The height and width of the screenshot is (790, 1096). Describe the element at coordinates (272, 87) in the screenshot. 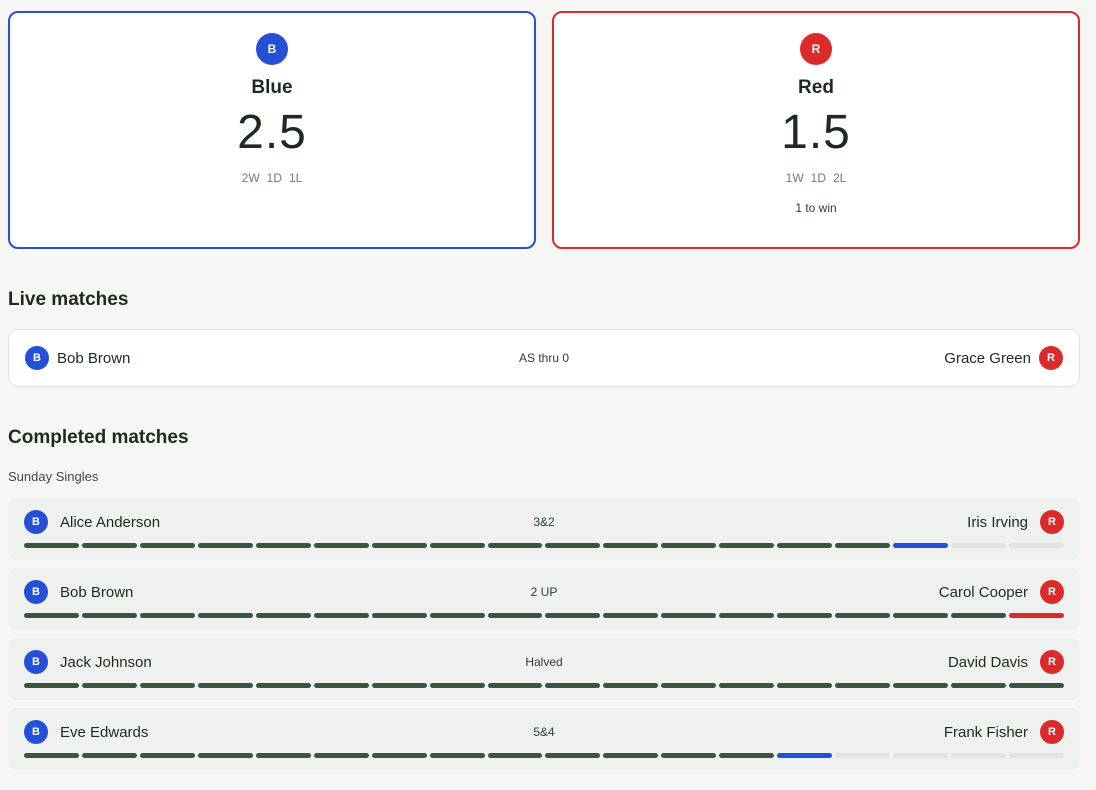

I see `team-name-blue: Blue` at that location.